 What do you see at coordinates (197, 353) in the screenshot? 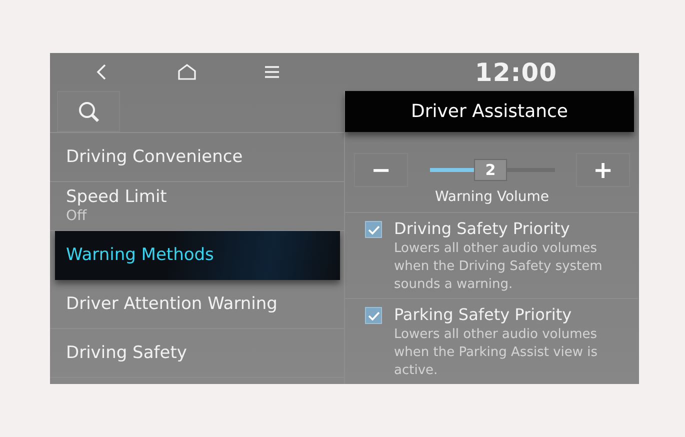
I see `menu-item: Driving Safety` at bounding box center [197, 353].